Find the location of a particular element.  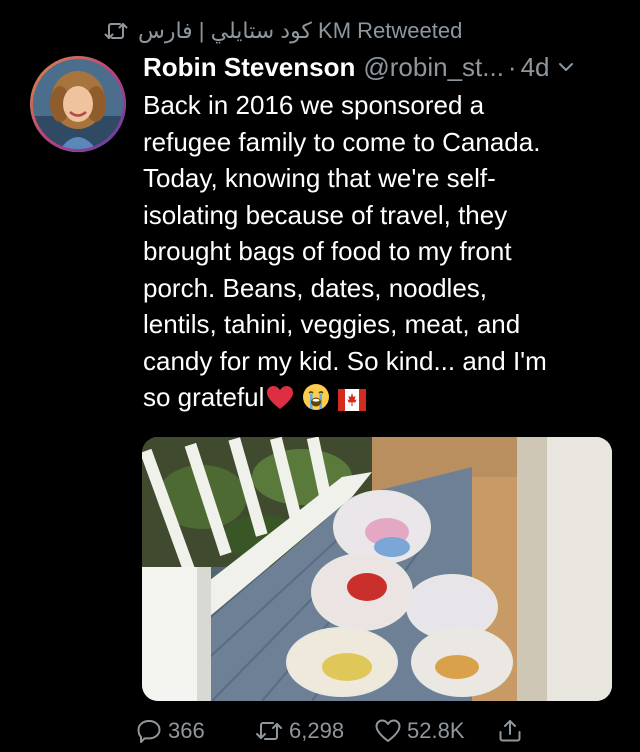

share-button is located at coordinates (513, 731).